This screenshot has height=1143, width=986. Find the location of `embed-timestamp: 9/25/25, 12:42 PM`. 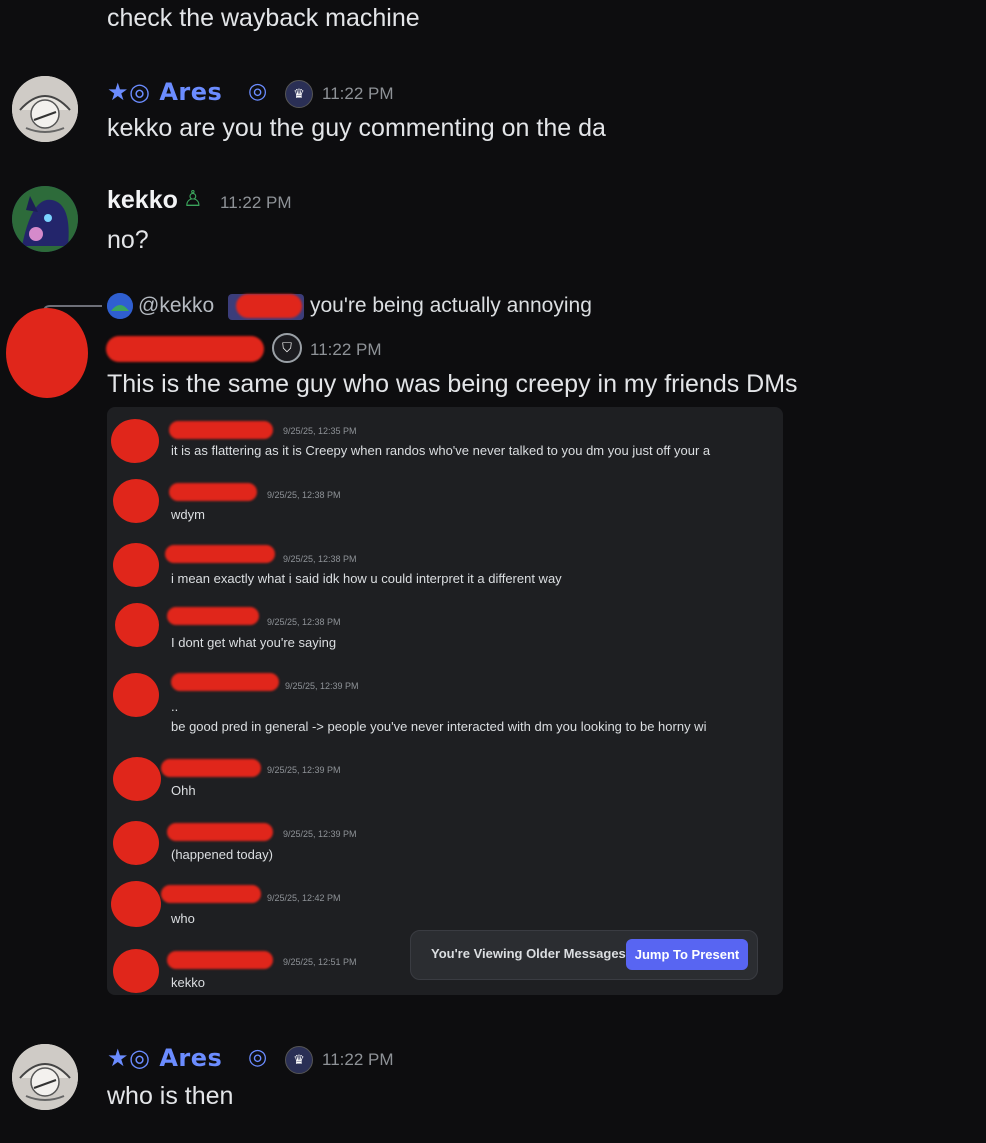

embed-timestamp: 9/25/25, 12:42 PM is located at coordinates (304, 898).